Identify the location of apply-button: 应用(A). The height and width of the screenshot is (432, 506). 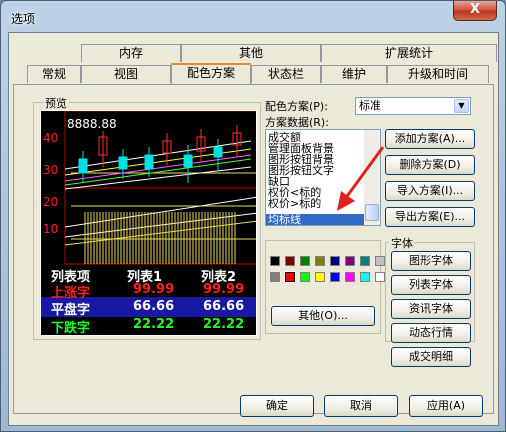
(446, 406).